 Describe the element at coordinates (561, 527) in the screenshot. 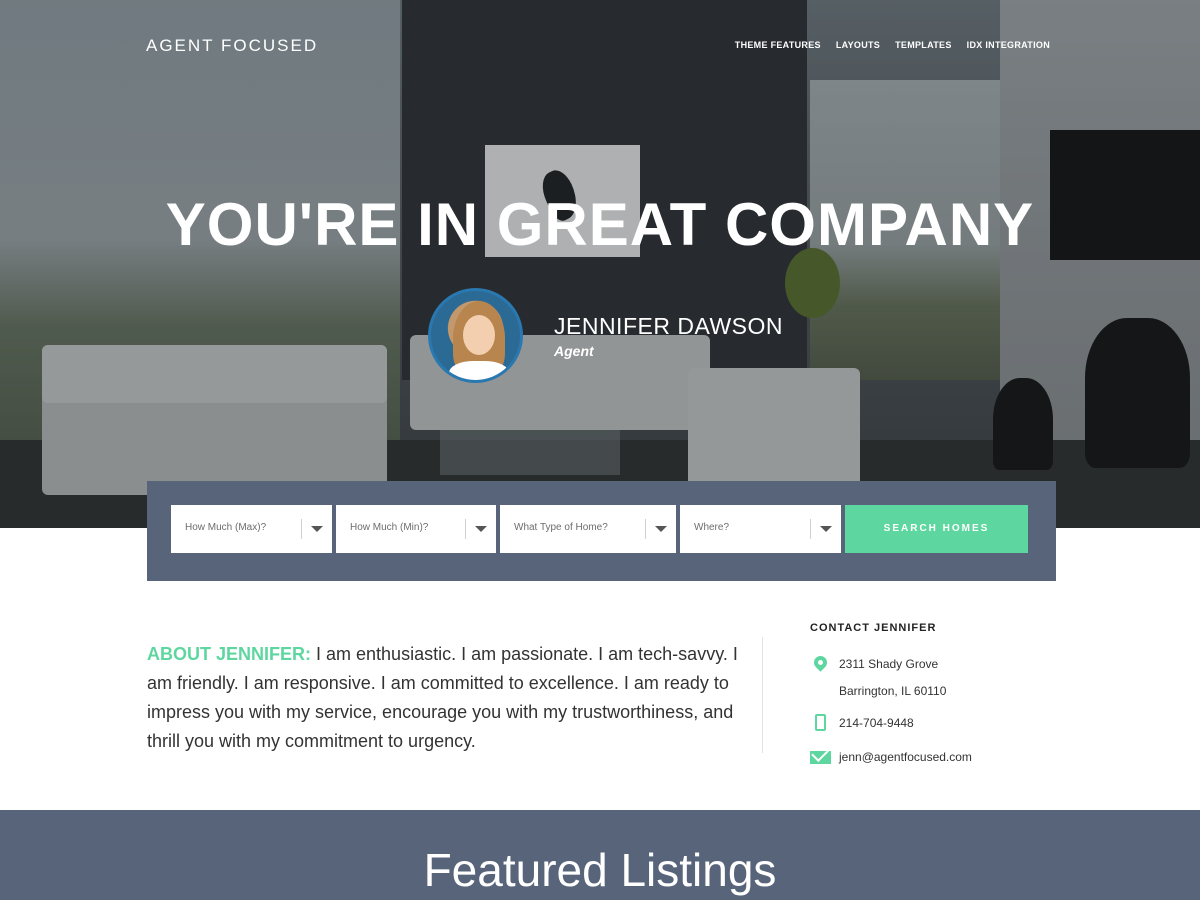

I see `home-type-label: What Type of Home?` at that location.